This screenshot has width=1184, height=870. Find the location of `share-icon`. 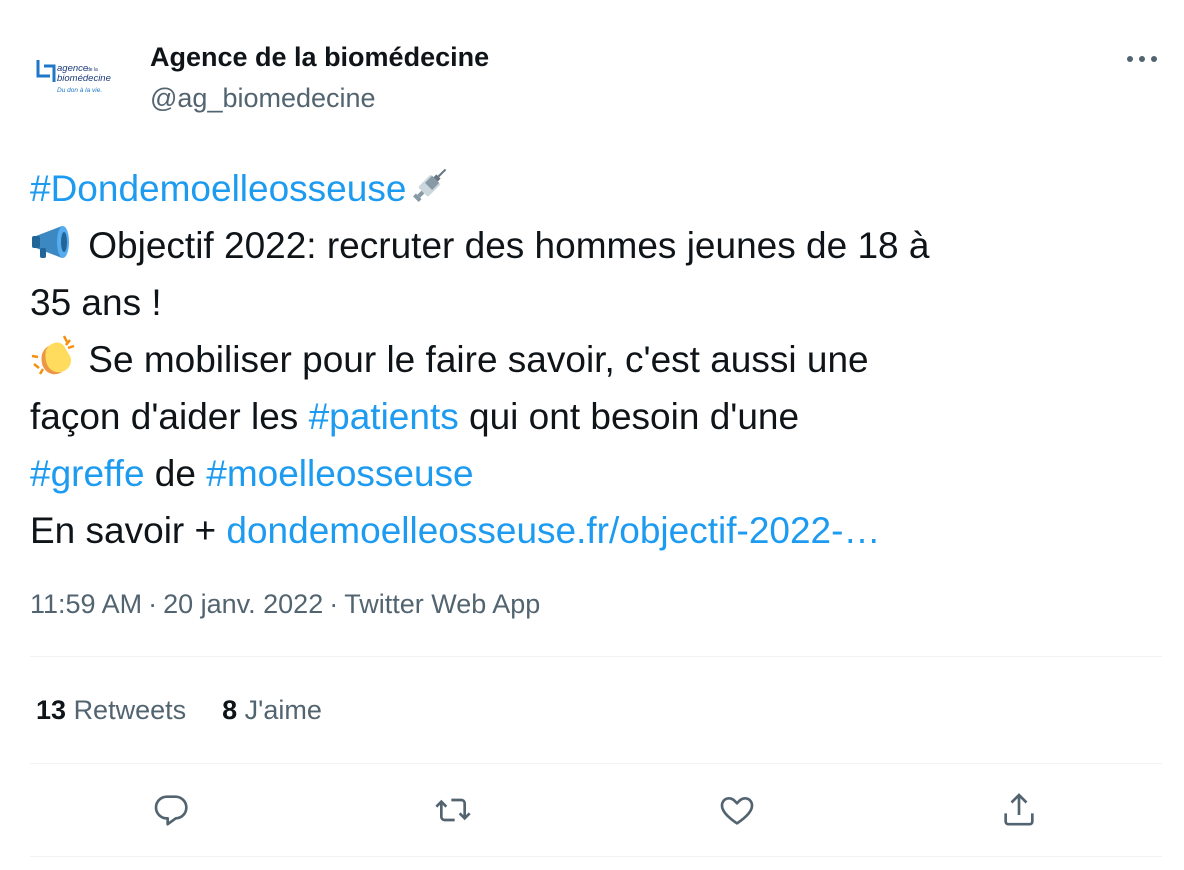

share-icon is located at coordinates (1019, 809).